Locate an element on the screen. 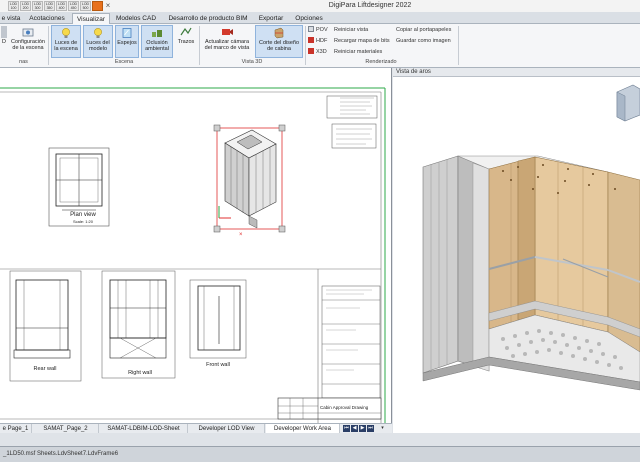 The height and width of the screenshot is (462, 640). bulb-icon is located at coordinates (66, 33).